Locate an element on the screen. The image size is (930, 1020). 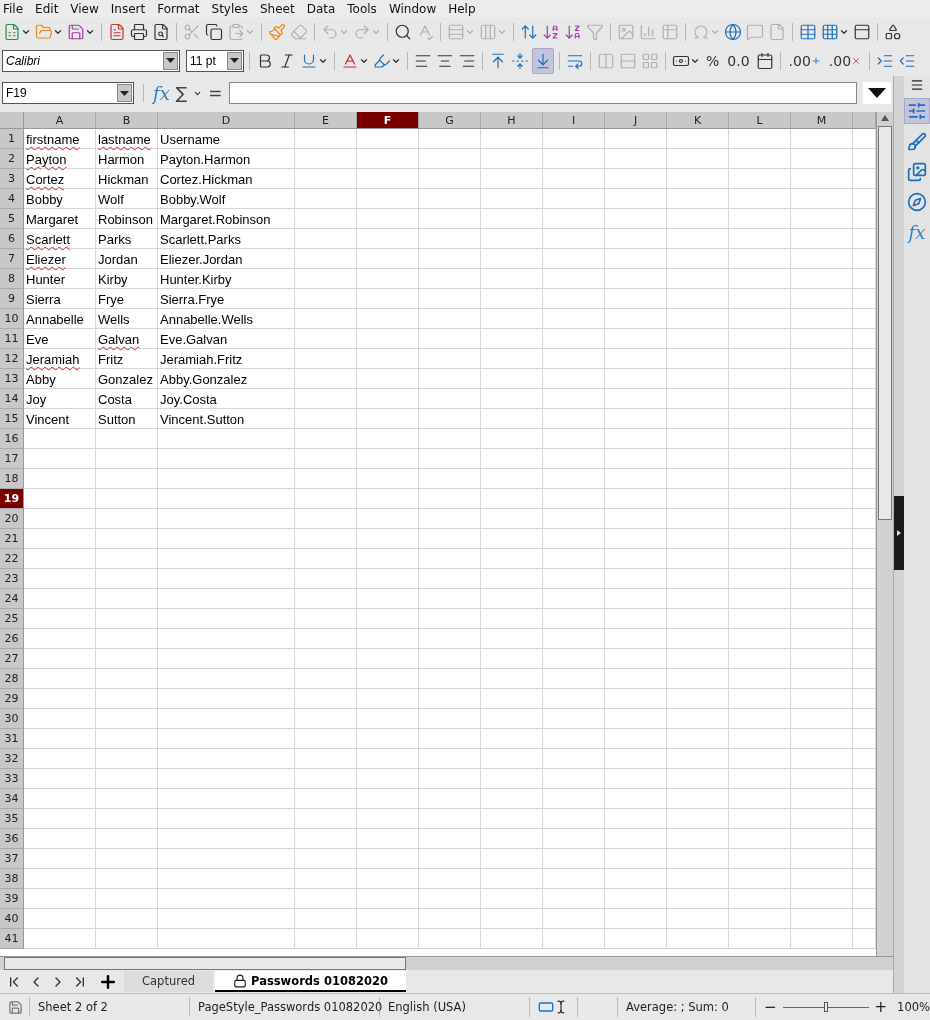
empty-cell: Parks is located at coordinates (127, 239).